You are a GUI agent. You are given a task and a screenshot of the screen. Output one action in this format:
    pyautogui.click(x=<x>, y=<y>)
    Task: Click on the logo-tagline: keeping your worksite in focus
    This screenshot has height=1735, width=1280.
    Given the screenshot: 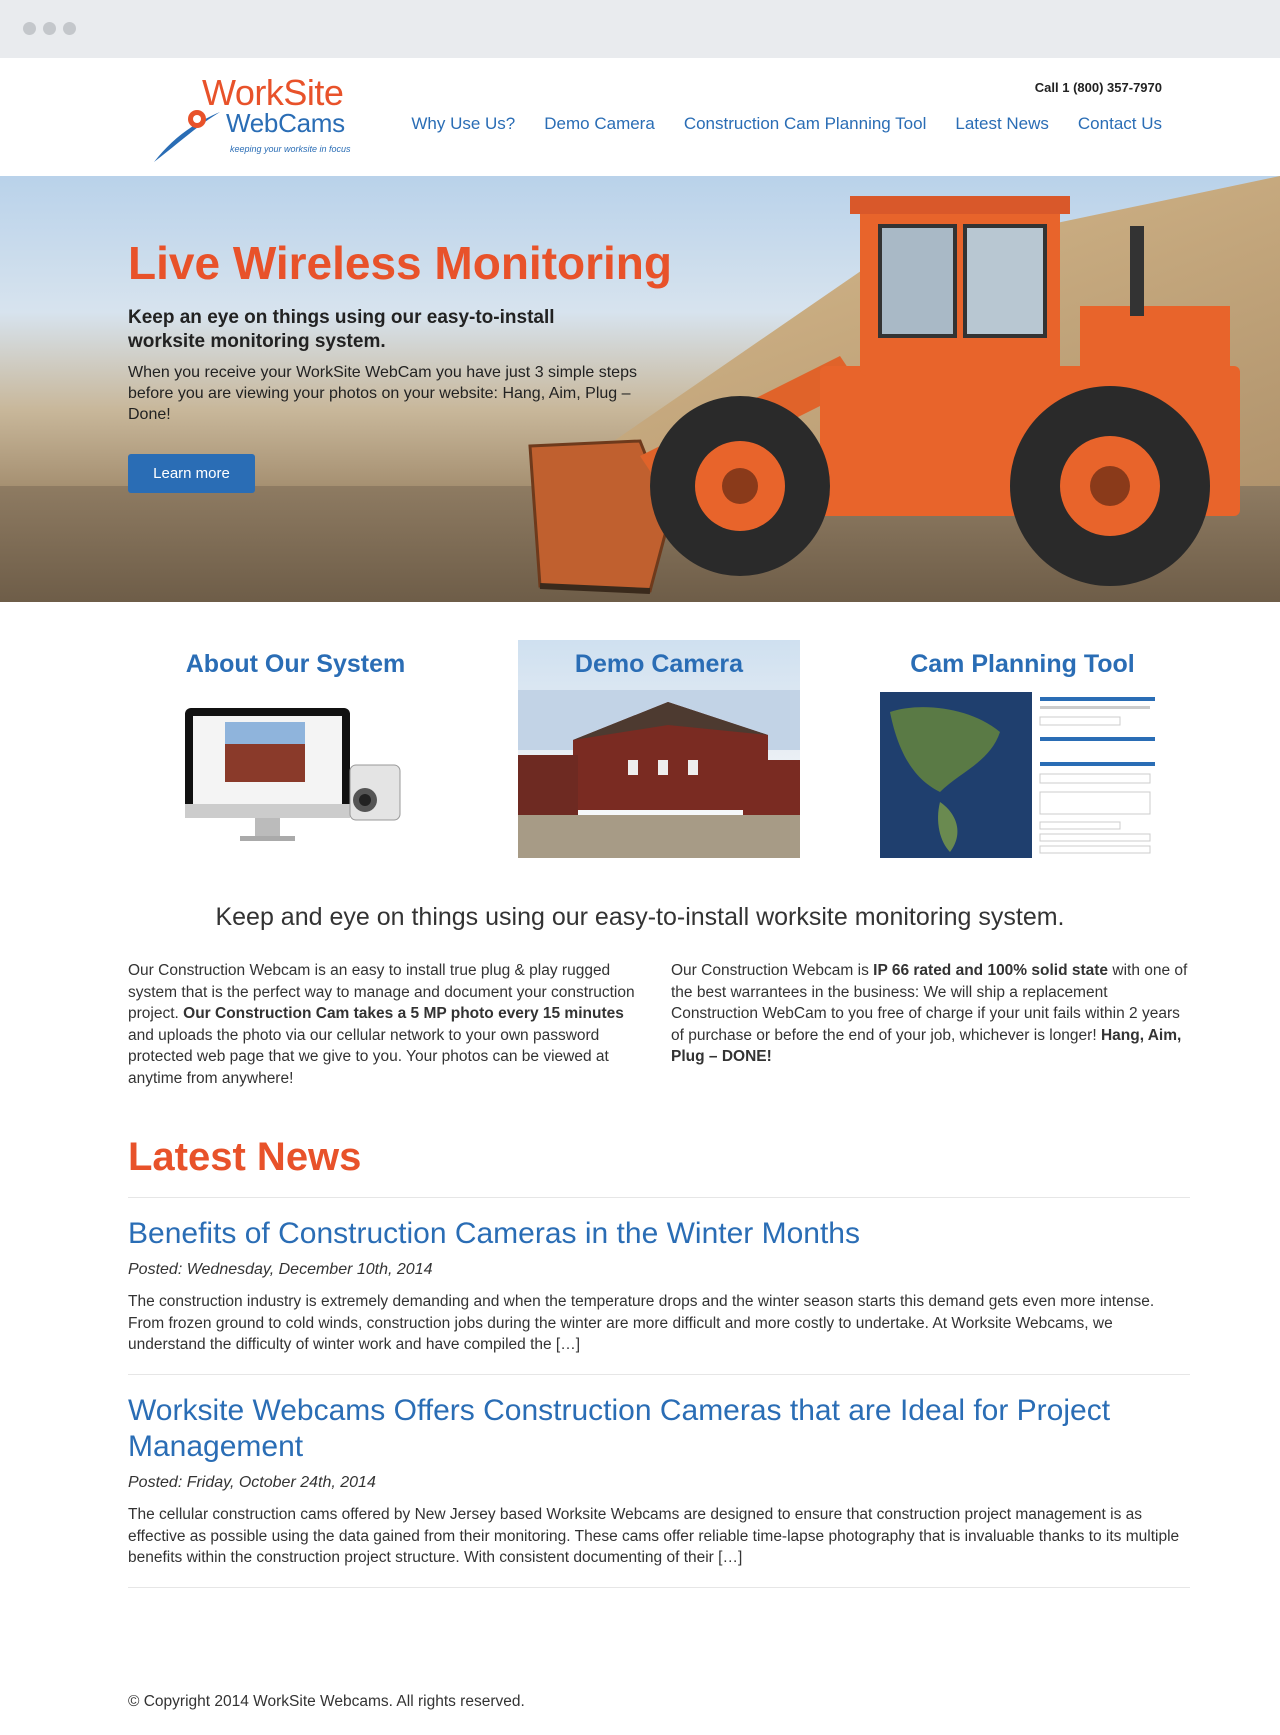 What is the action you would take?
    pyautogui.click(x=290, y=149)
    